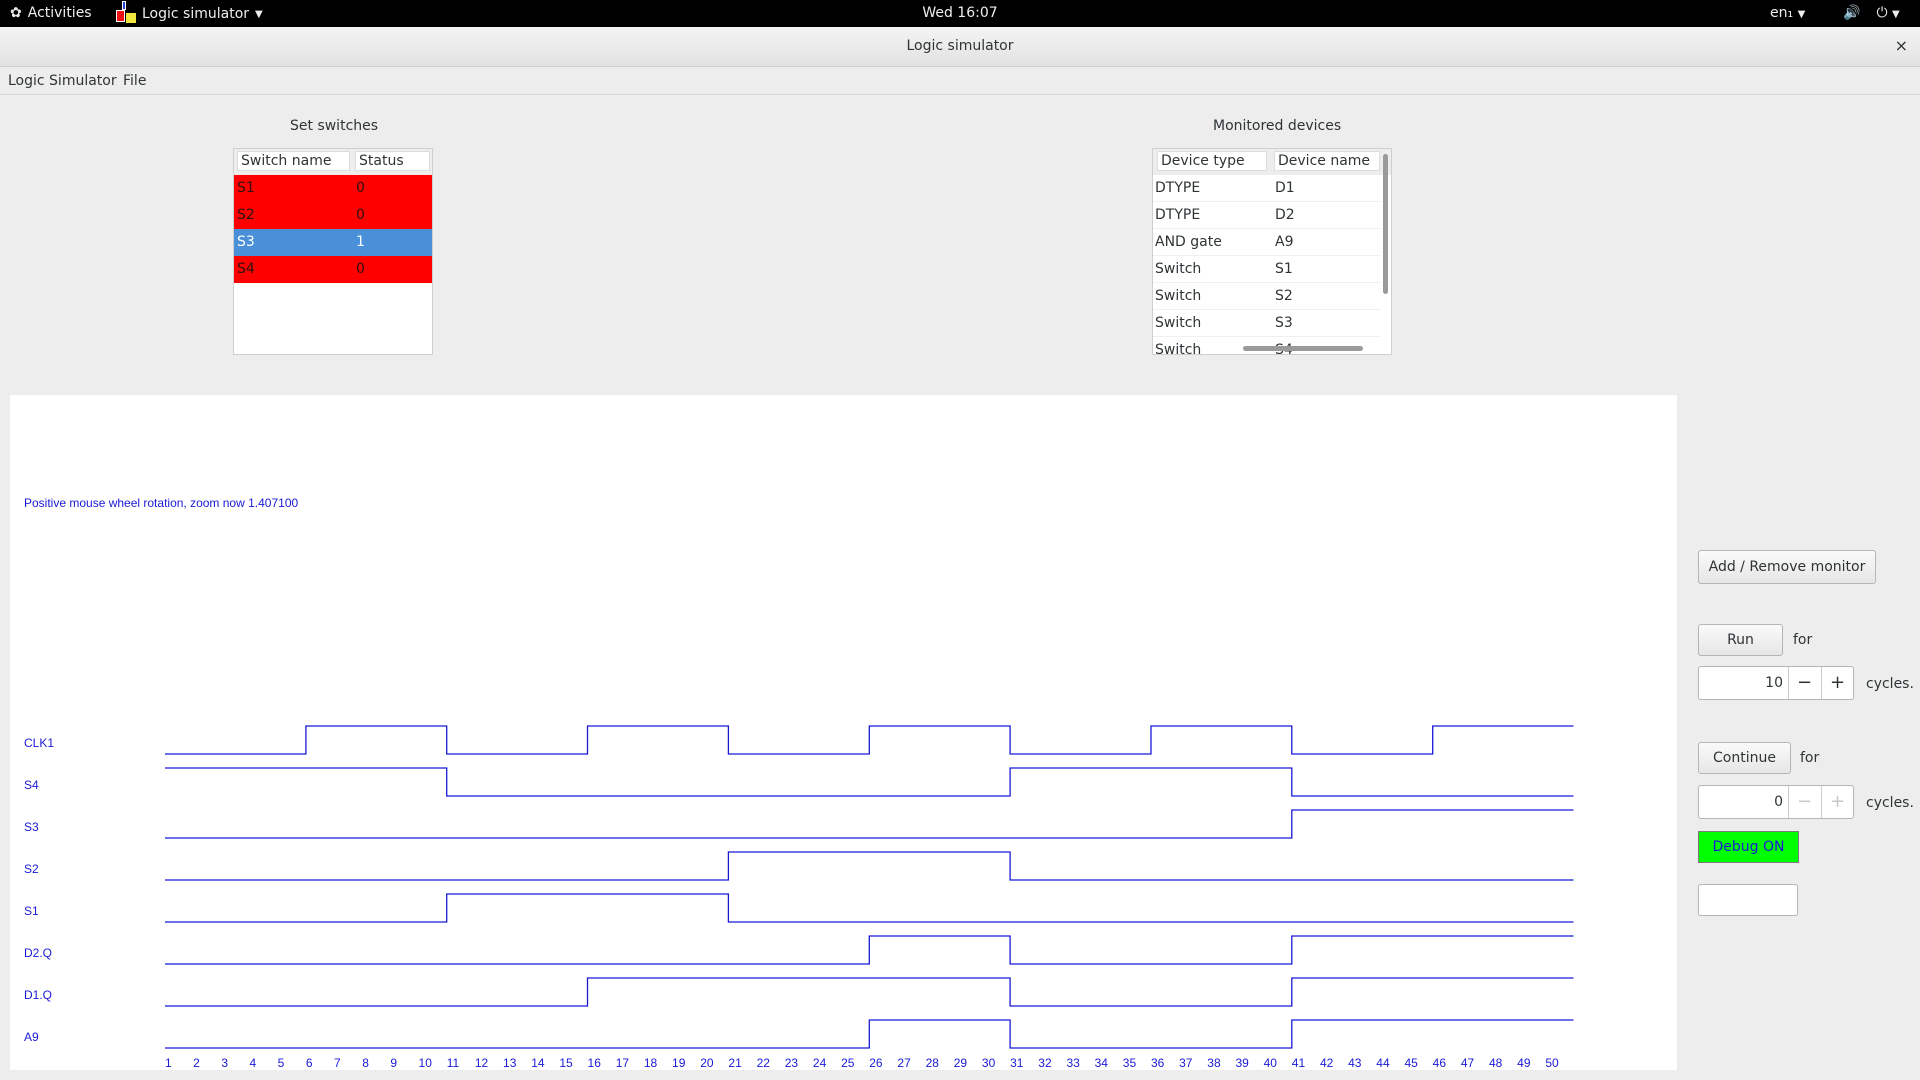  What do you see at coordinates (1303, 348) in the screenshot?
I see `horizontal-scrollbar` at bounding box center [1303, 348].